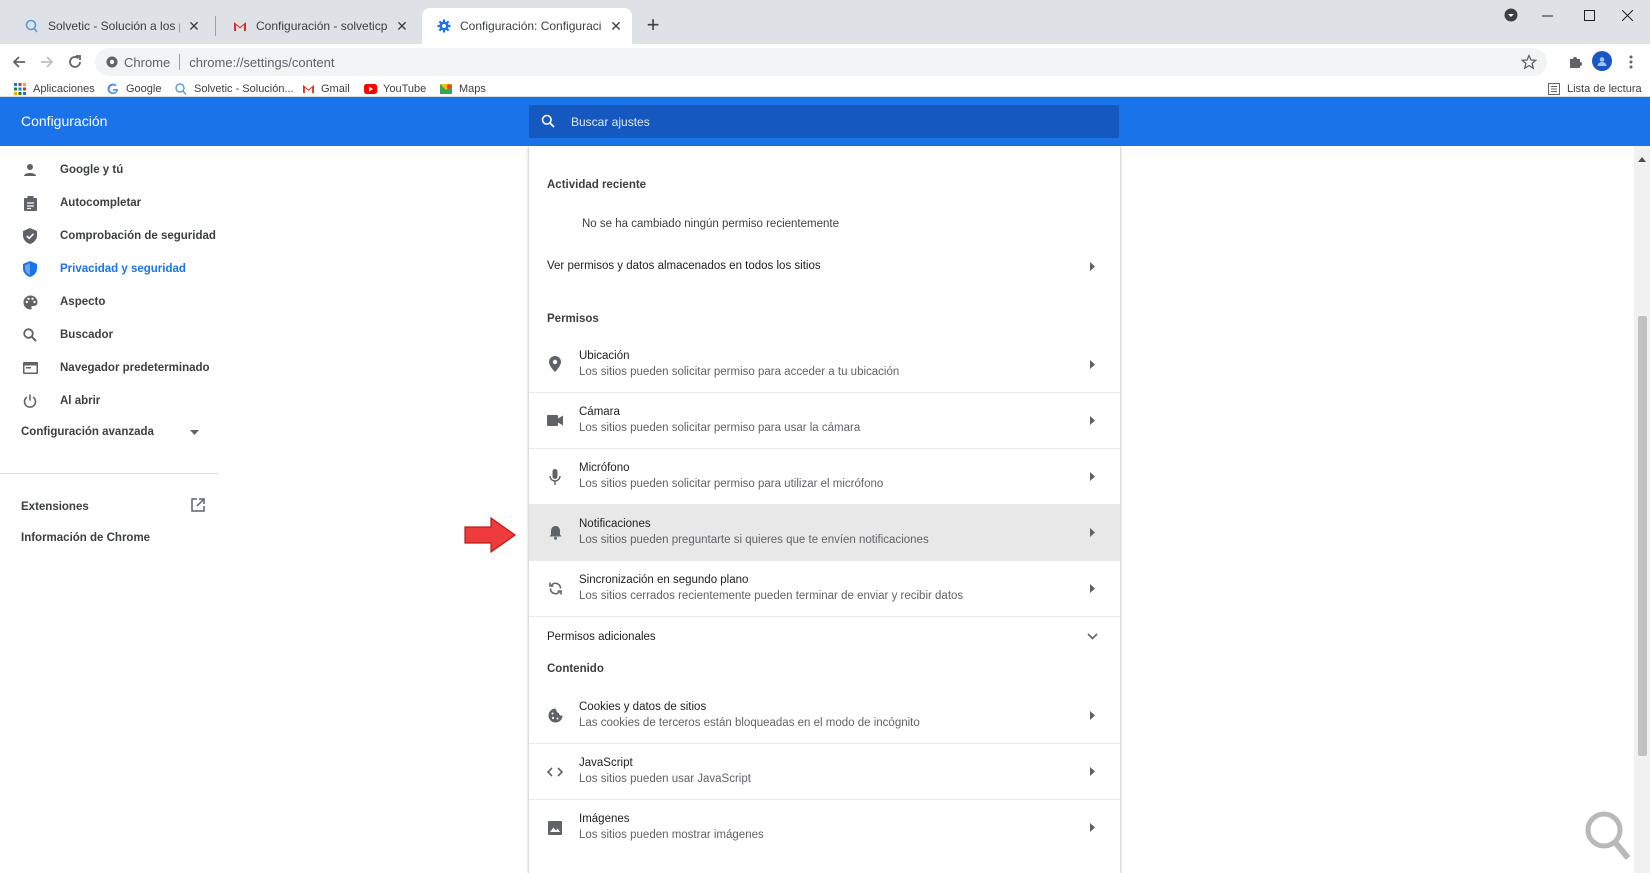 This screenshot has height=873, width=1650. I want to click on sidebar-item-autofill: Autocompletar, so click(109, 203).